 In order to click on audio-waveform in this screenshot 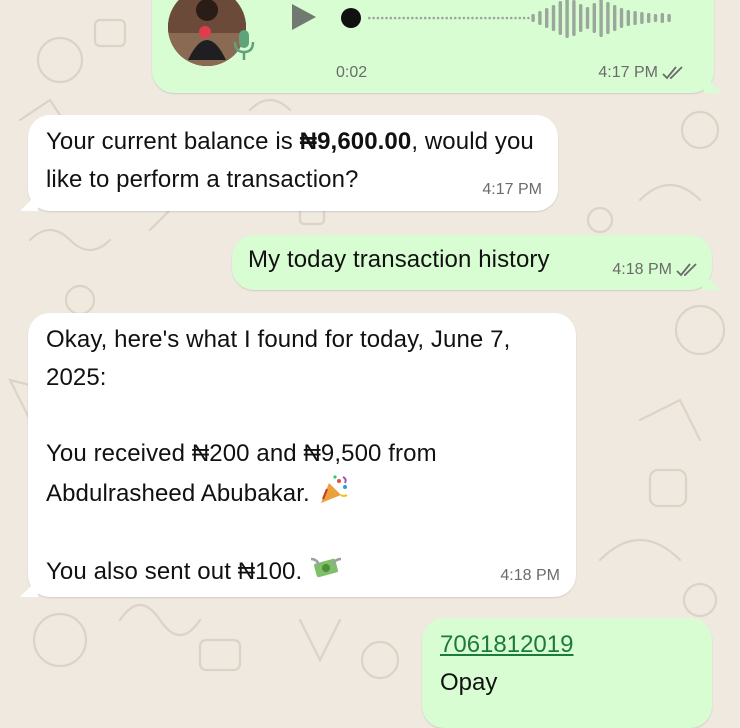, I will do `click(513, 20)`.